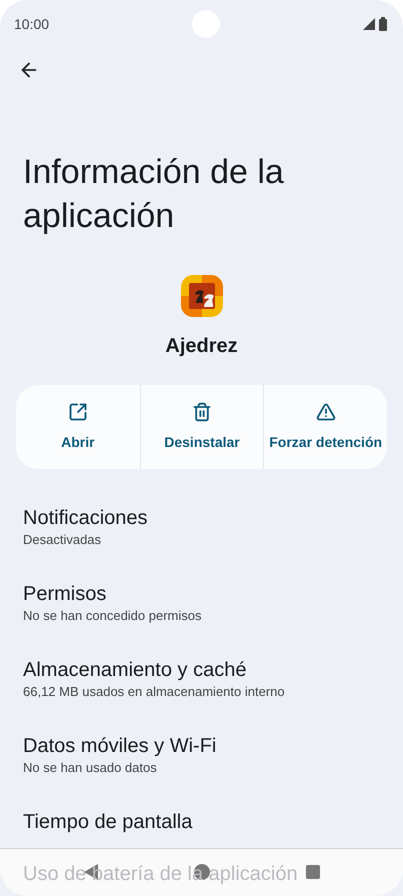 Image resolution: width=403 pixels, height=896 pixels. Describe the element at coordinates (201, 346) in the screenshot. I see `app-name: Ajedrez` at that location.